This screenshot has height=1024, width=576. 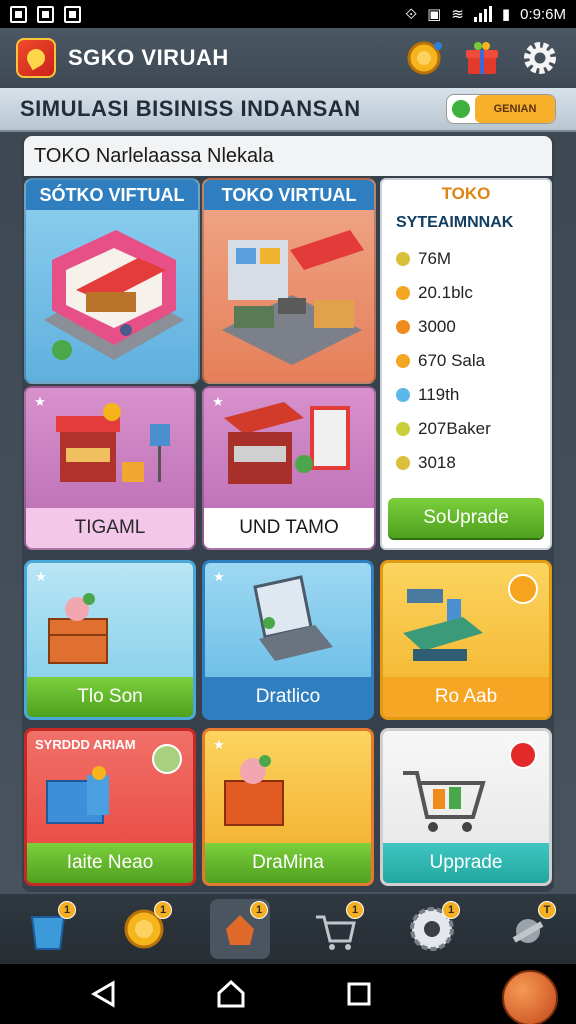 I want to click on gem-icon, so click(x=403, y=395).